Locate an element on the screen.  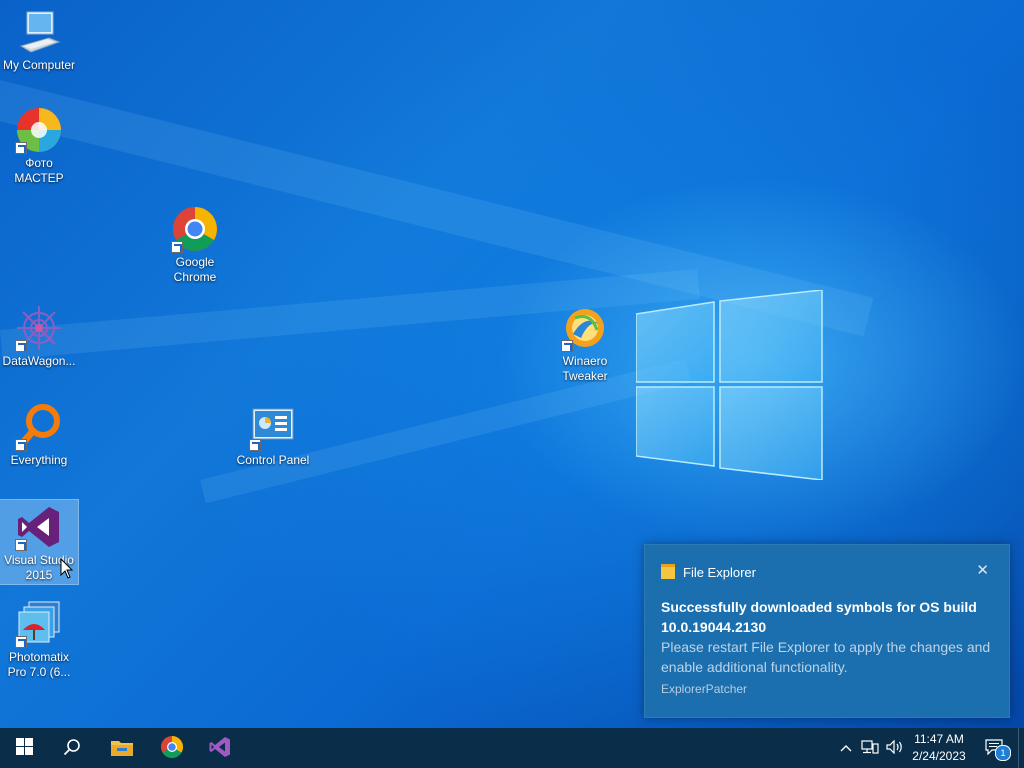
taskbar: 11:47 AM 2/24/2023 1 is located at coordinates (512, 748).